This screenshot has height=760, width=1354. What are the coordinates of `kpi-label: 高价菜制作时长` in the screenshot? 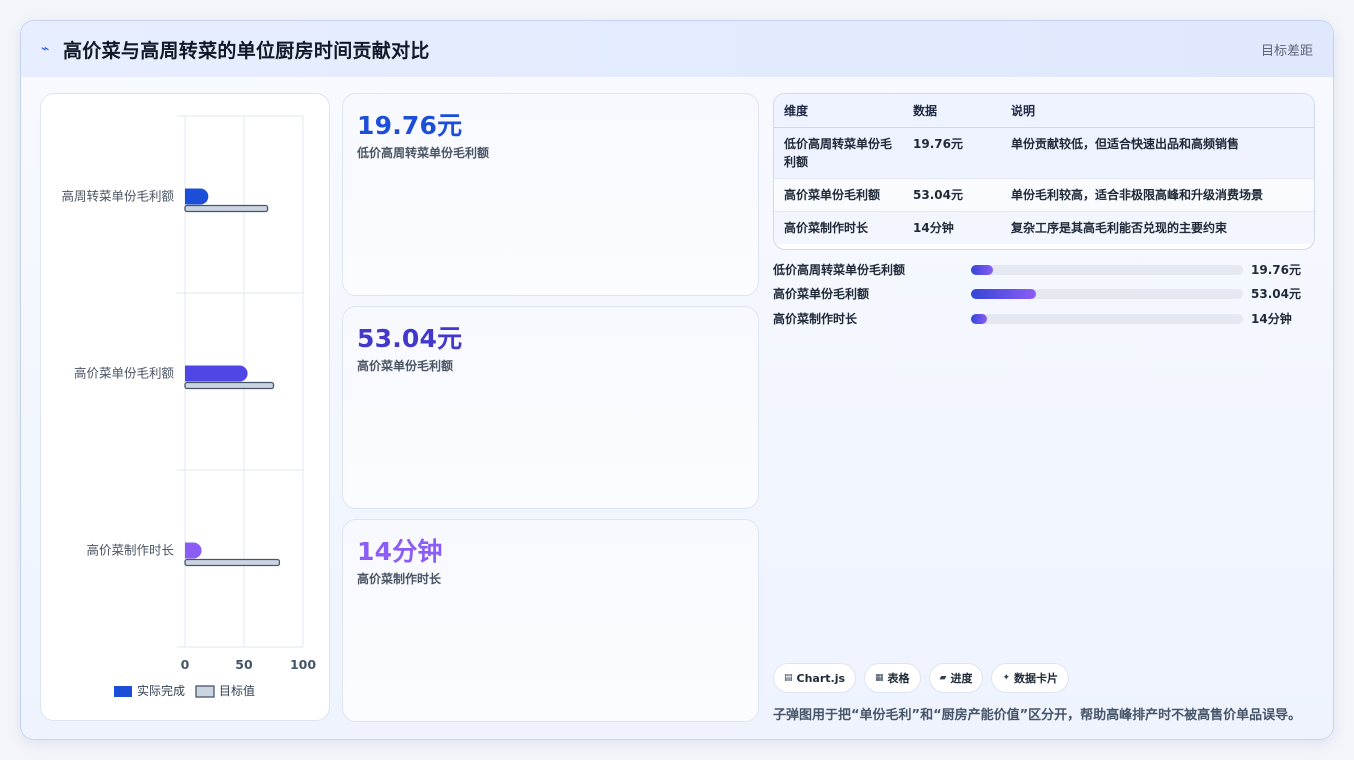 It's located at (399, 579).